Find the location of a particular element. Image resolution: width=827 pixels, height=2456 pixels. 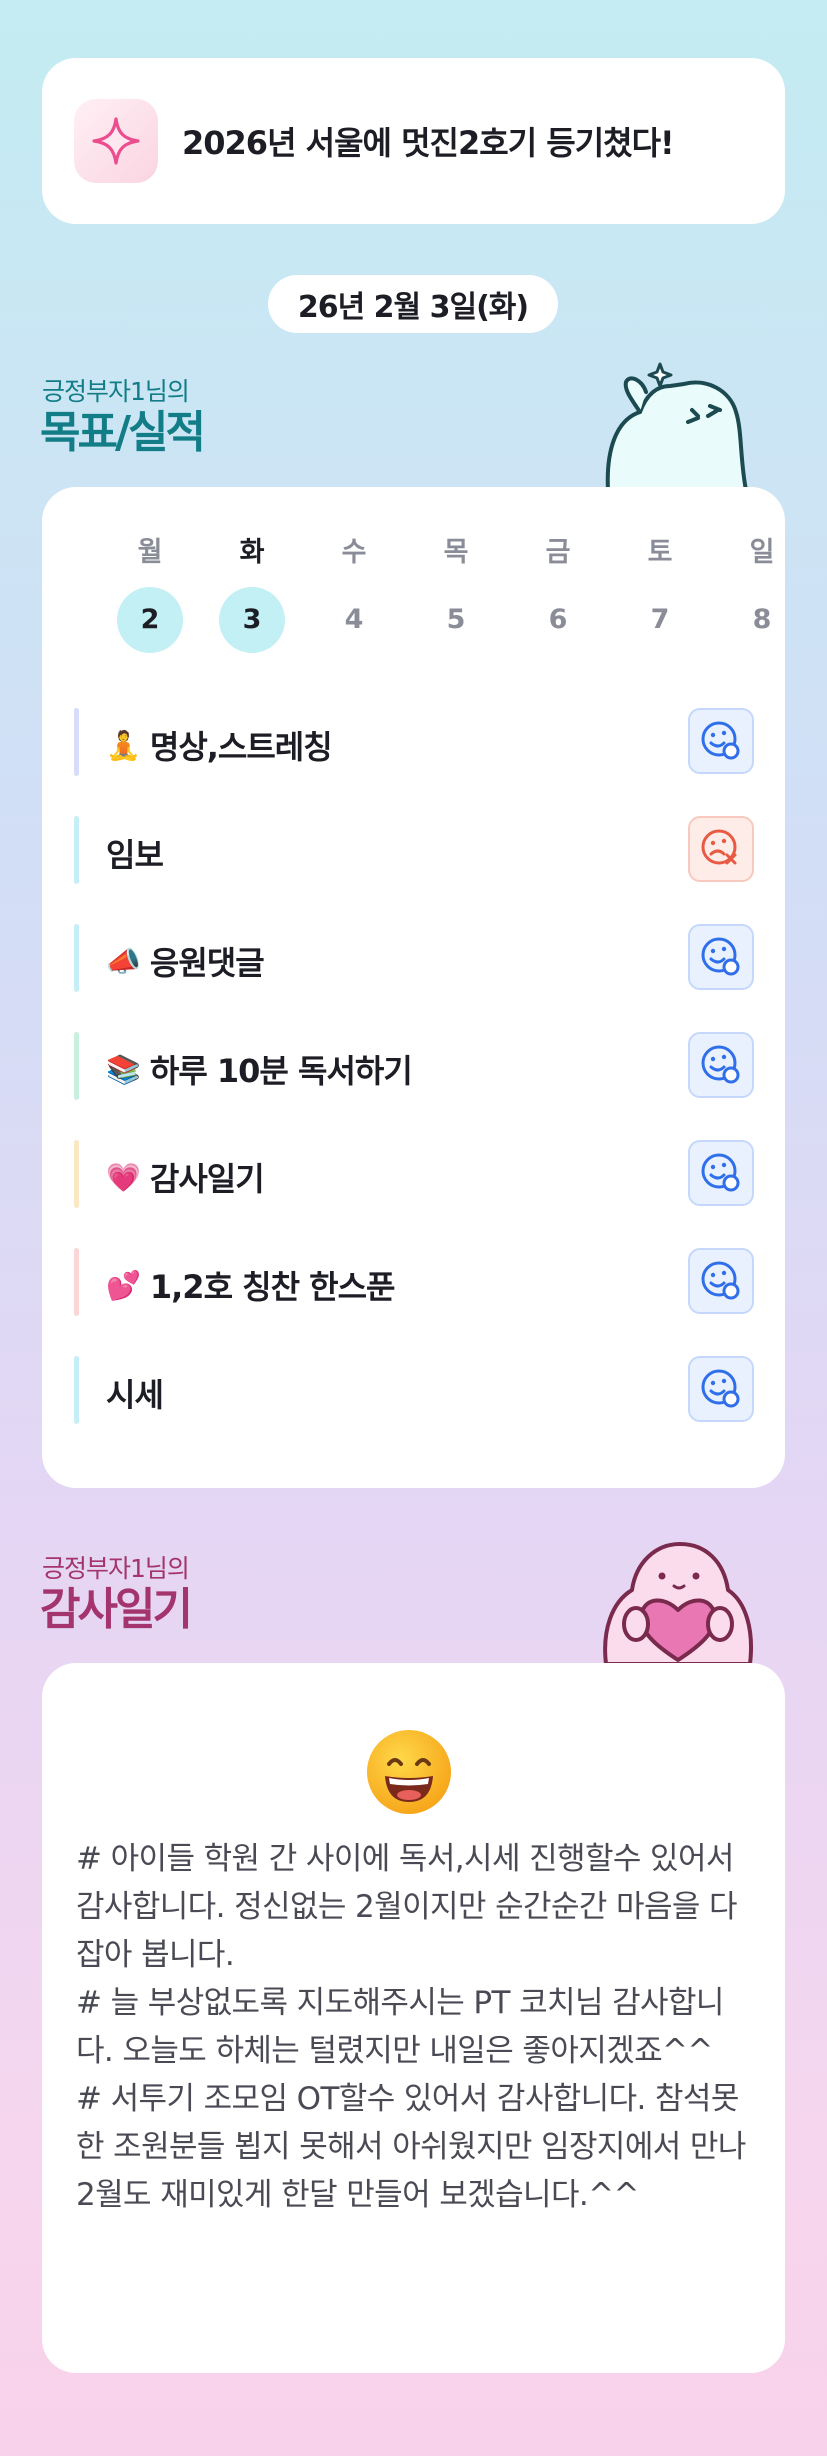

week-calendar: 월 2 화 3 수 4 목 5 금 6 토 7 일 8 is located at coordinates (413, 594).